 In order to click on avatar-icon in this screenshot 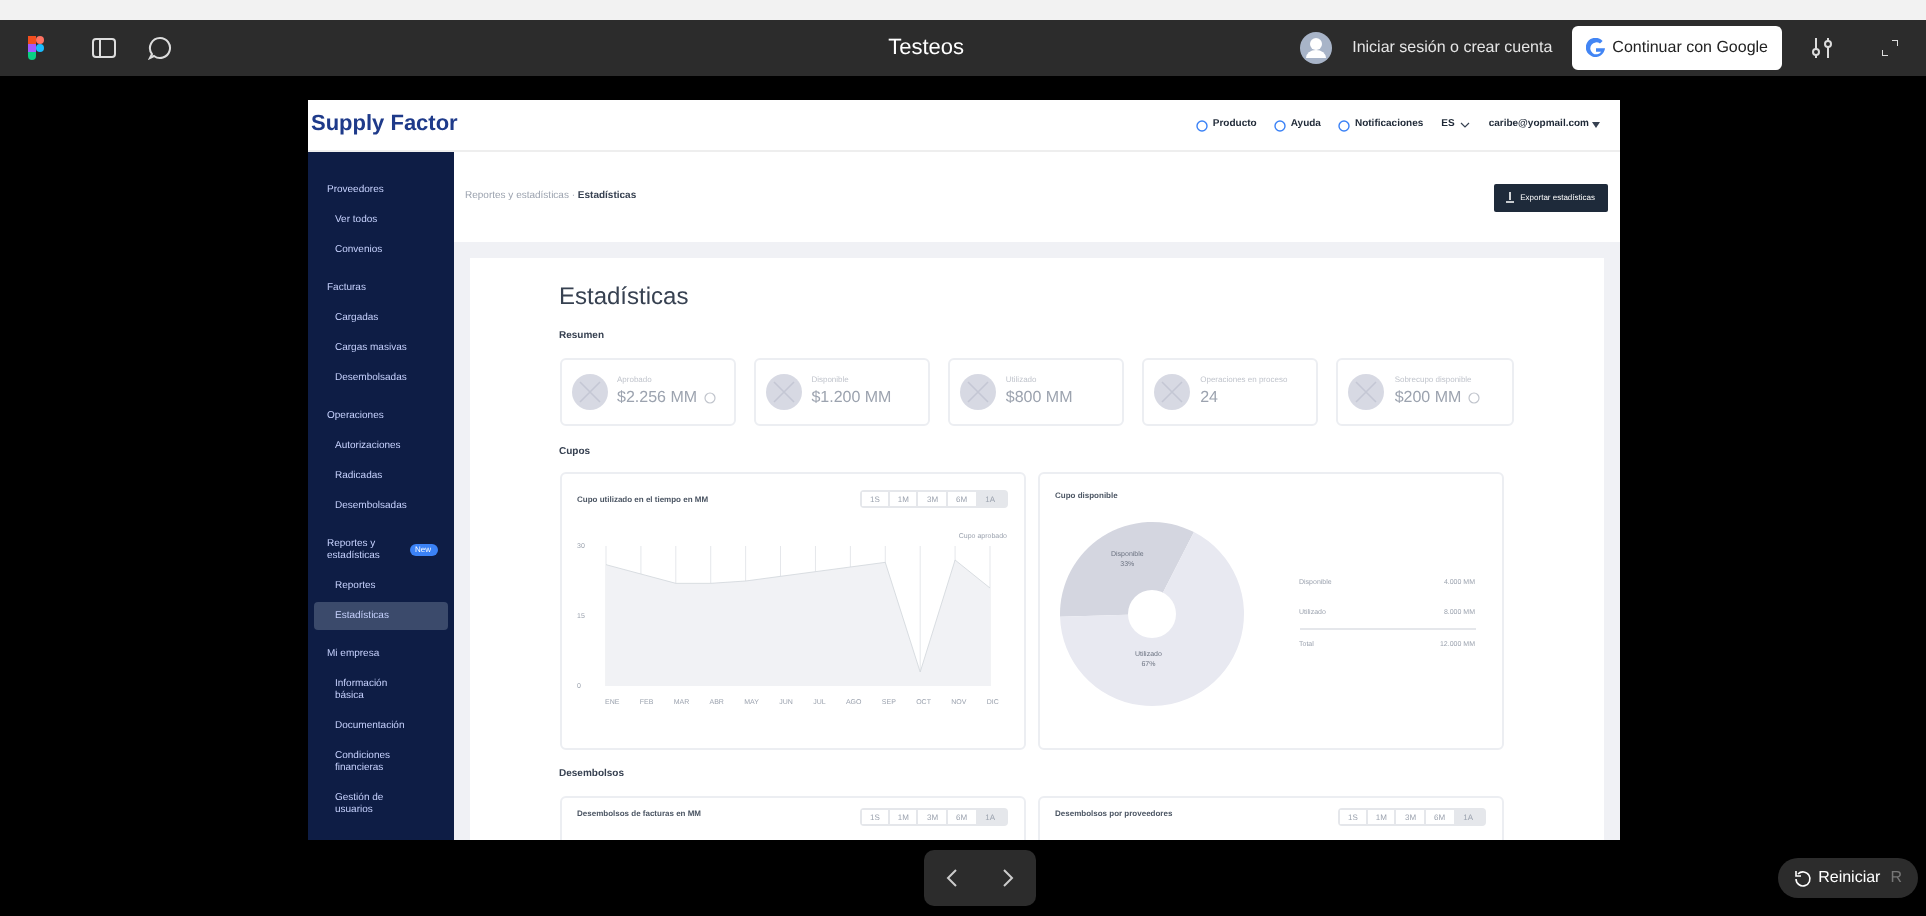, I will do `click(1316, 48)`.